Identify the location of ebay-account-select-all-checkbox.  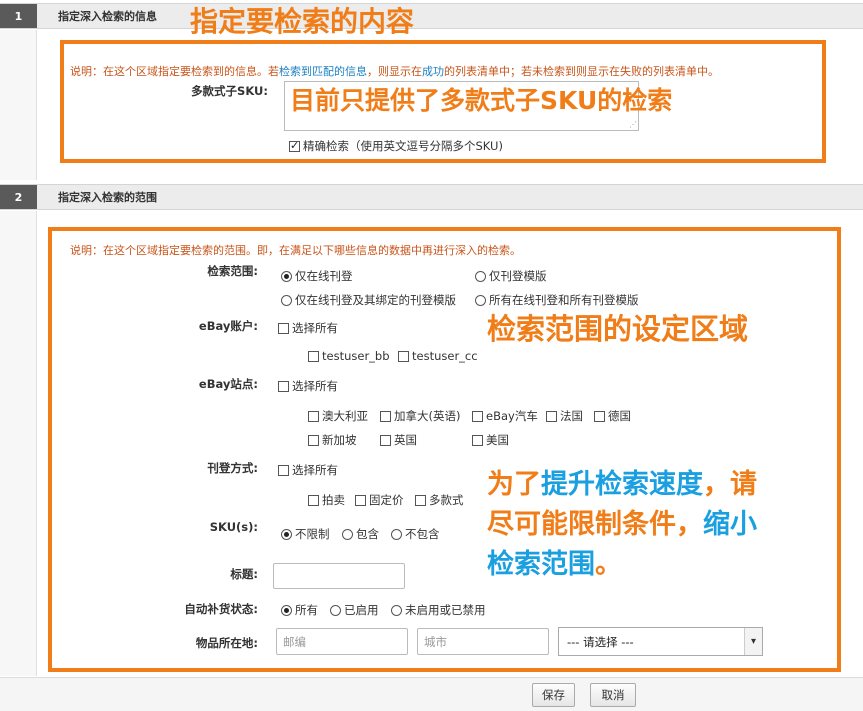
(283, 328).